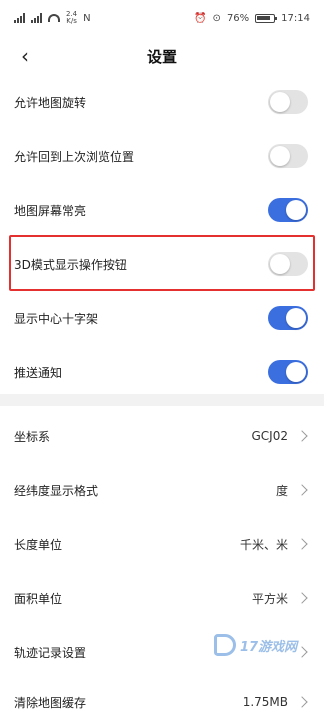  I want to click on restore-position-toggle, so click(288, 156).